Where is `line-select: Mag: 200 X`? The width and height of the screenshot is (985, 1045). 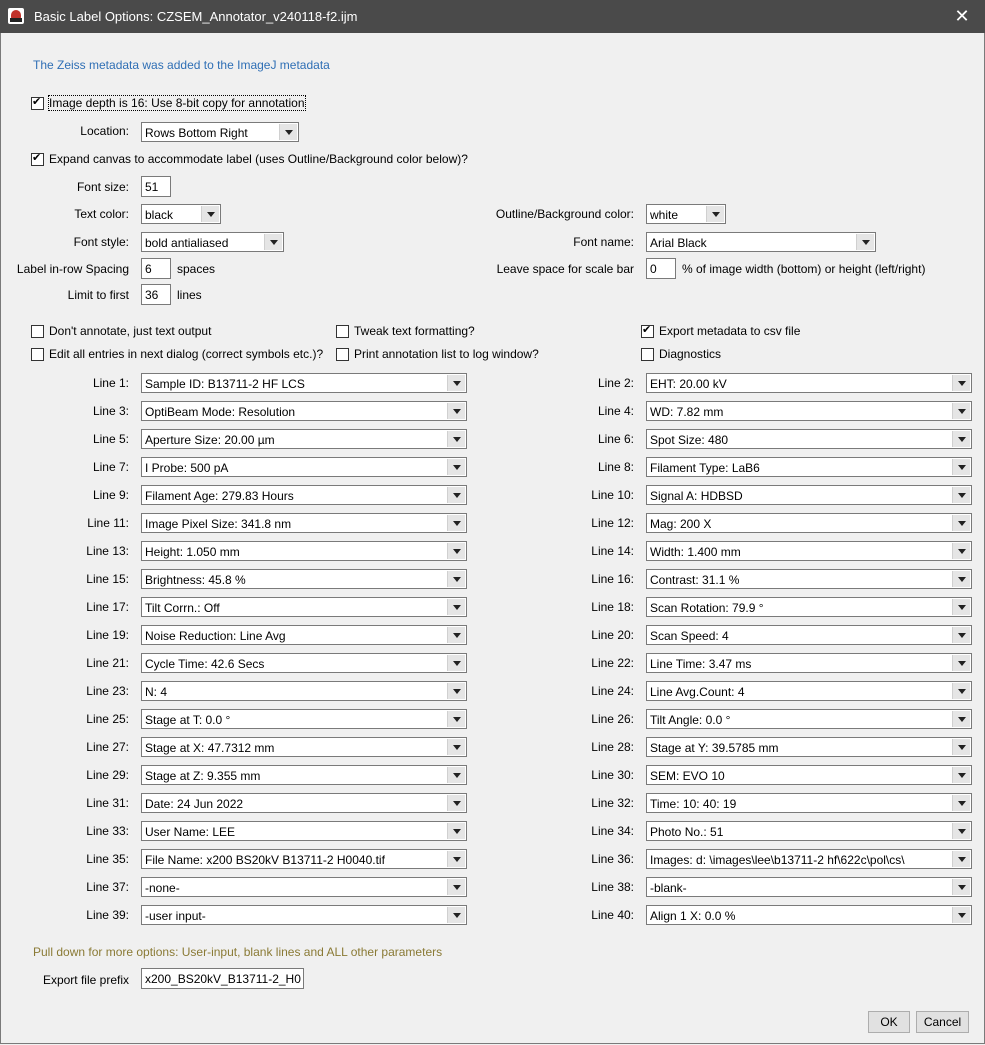
line-select: Mag: 200 X is located at coordinates (809, 523).